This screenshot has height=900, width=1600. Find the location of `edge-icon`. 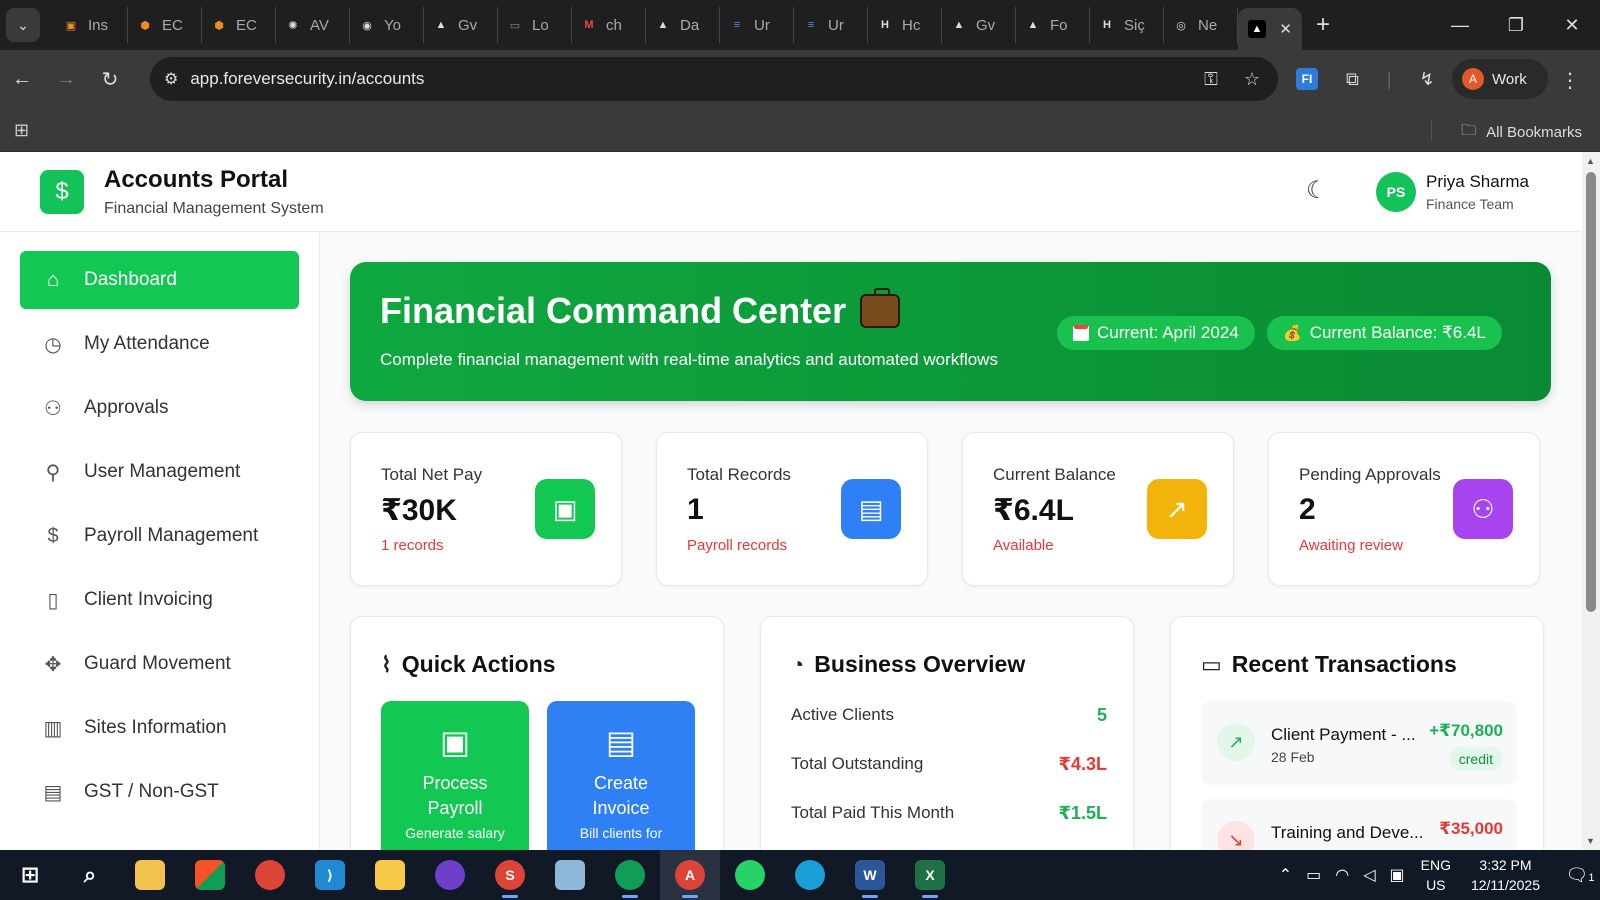

edge-icon is located at coordinates (810, 875).